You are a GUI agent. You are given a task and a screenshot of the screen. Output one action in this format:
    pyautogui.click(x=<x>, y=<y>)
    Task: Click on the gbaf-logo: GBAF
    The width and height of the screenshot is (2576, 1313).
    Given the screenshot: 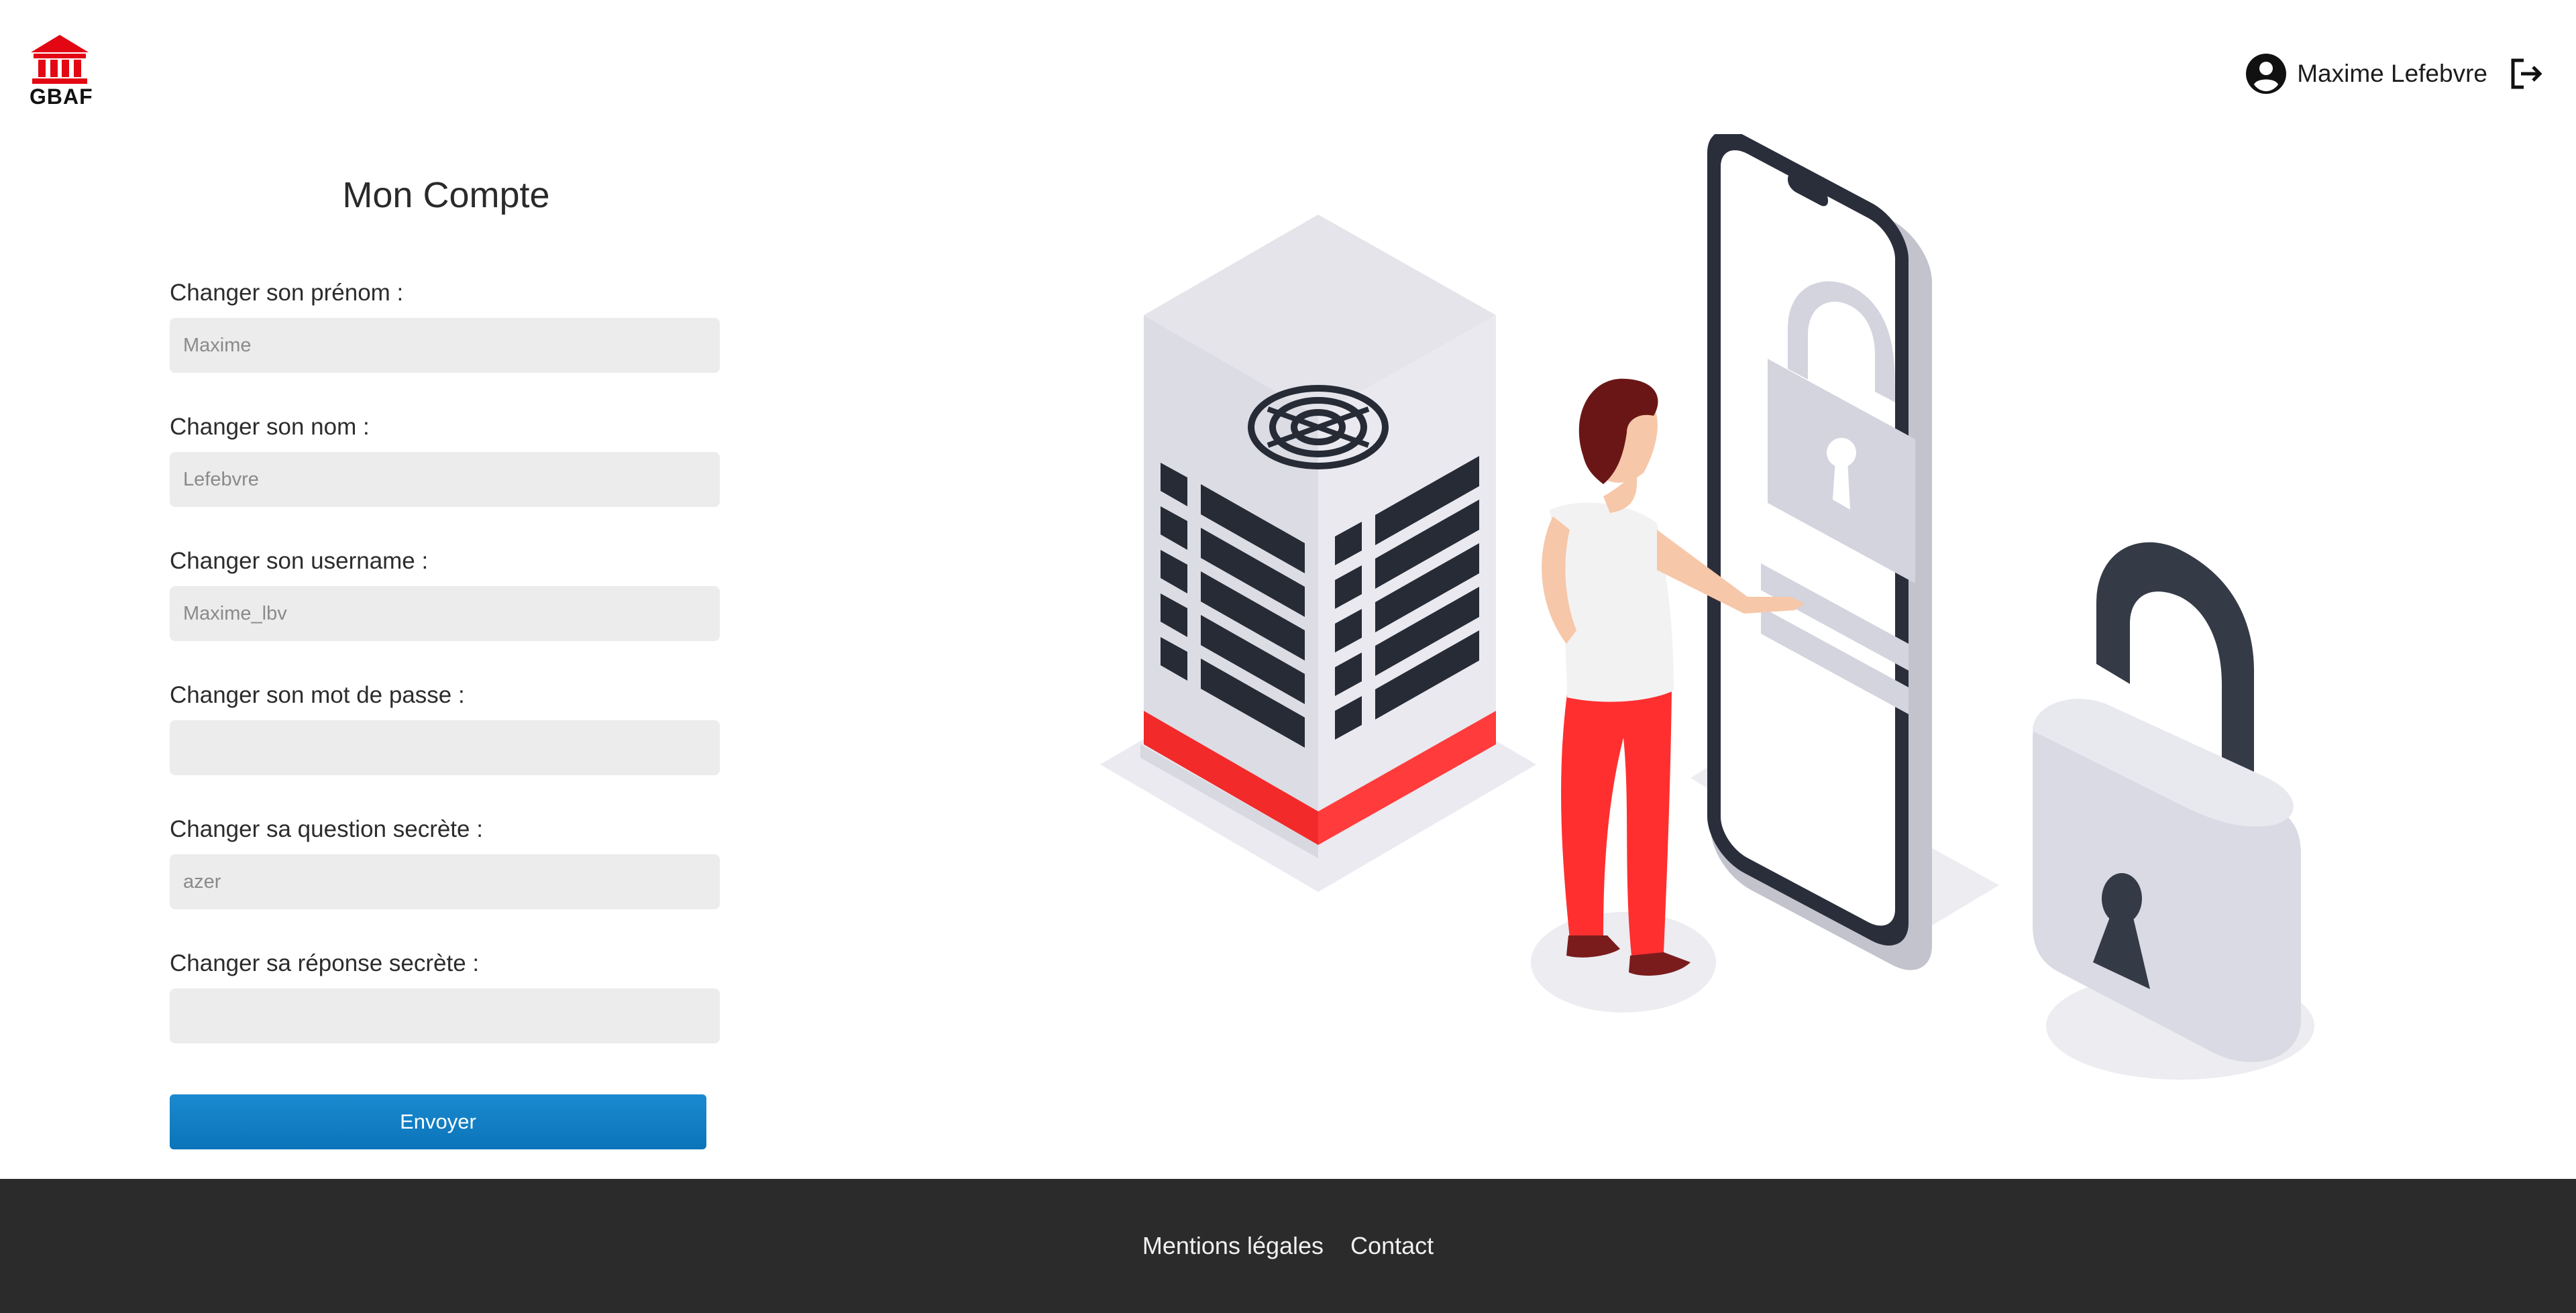 What is the action you would take?
    pyautogui.click(x=61, y=71)
    